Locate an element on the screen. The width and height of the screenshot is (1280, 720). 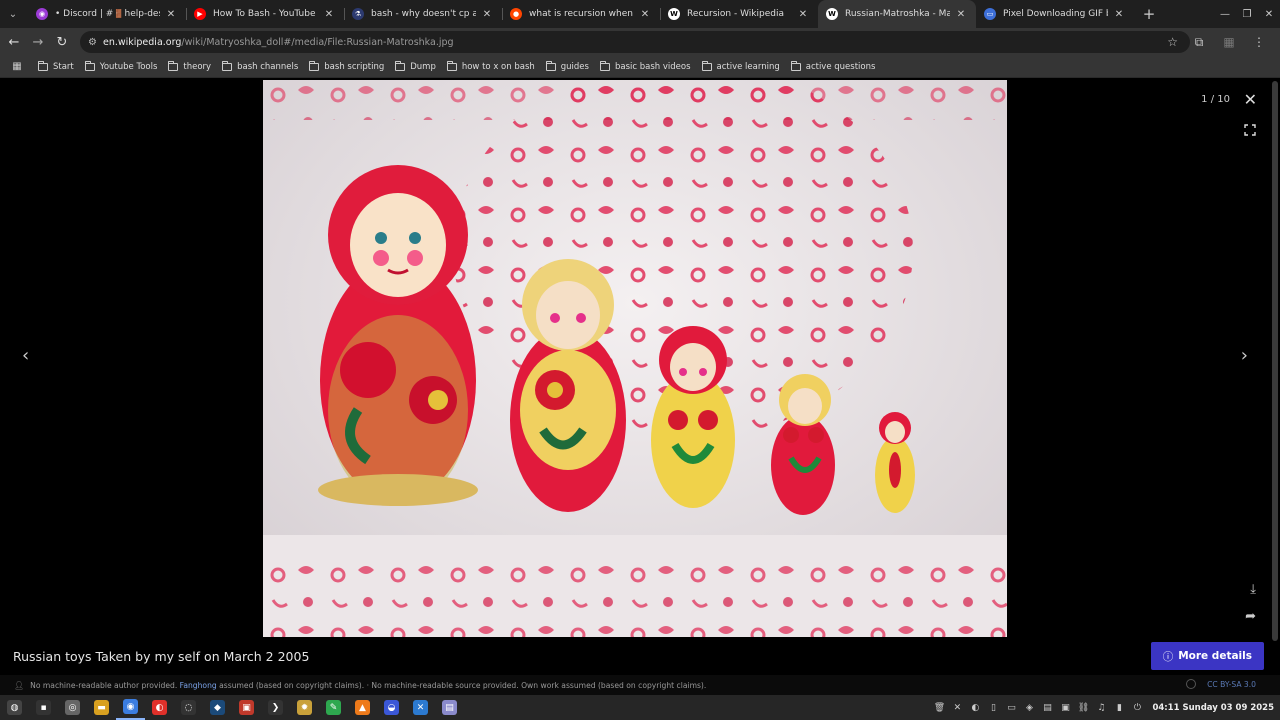
previous-image-icon: ‹ is located at coordinates (25, 355).